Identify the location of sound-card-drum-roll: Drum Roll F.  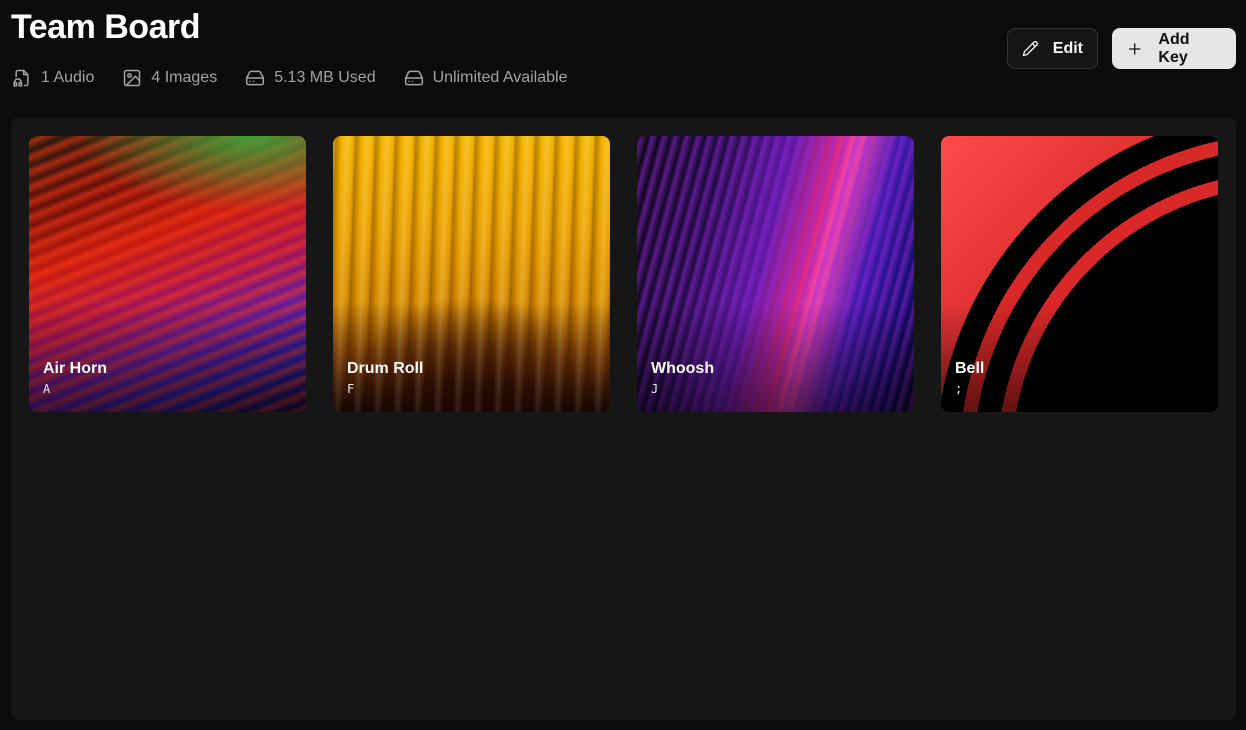
(471, 274).